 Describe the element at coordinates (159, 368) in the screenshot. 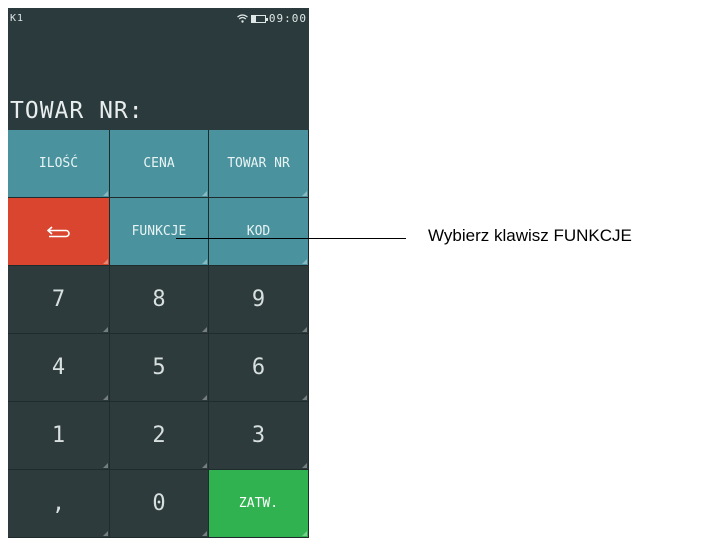

I see `key-5: 5` at that location.